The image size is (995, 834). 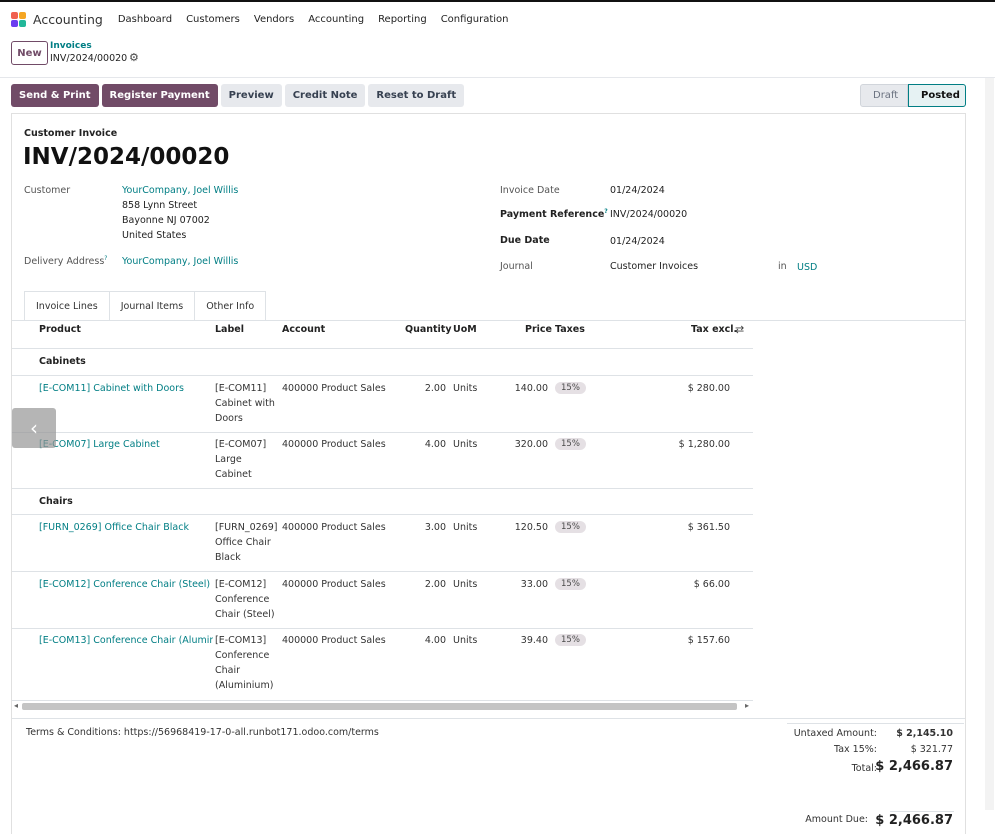 What do you see at coordinates (60, 329) in the screenshot?
I see `col-product: Product` at bounding box center [60, 329].